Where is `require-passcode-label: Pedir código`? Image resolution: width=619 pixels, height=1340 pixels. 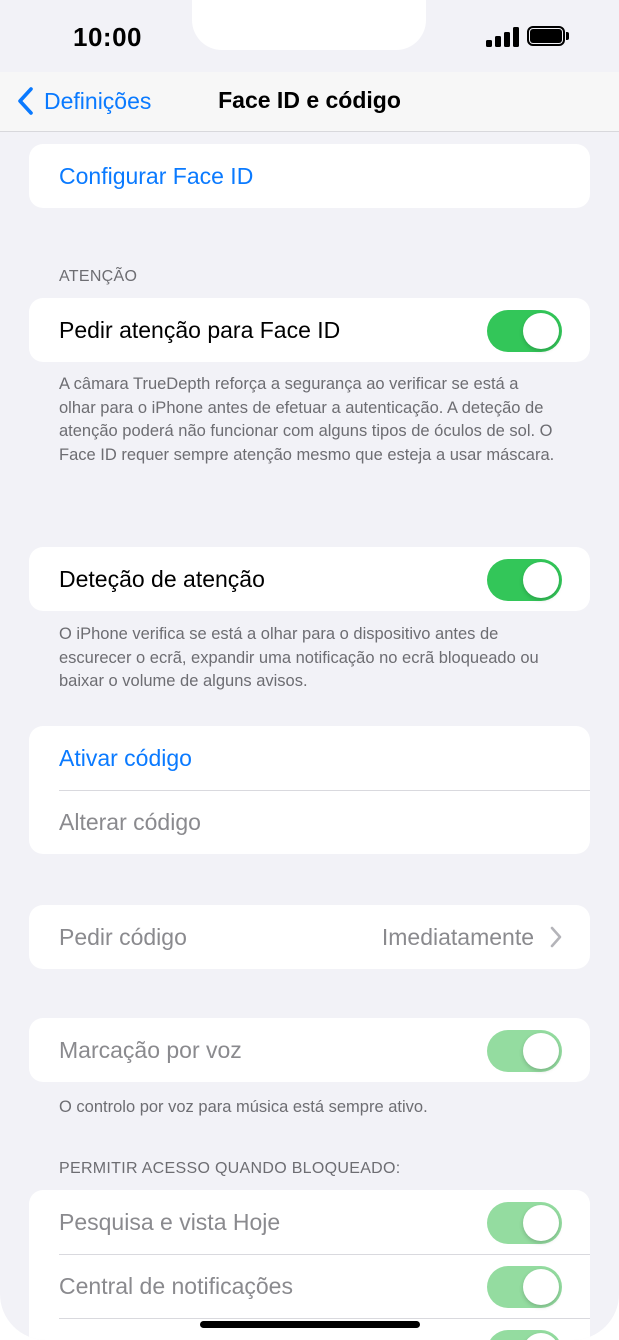
require-passcode-label: Pedir código is located at coordinates (123, 936).